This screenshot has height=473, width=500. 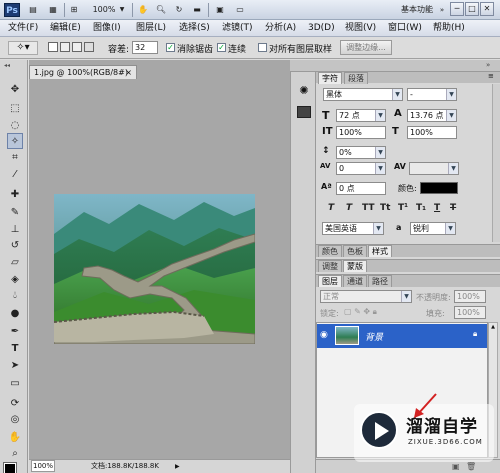 What do you see at coordinates (449, 28) in the screenshot?
I see `menu-help: 帮助(H)` at bounding box center [449, 28].